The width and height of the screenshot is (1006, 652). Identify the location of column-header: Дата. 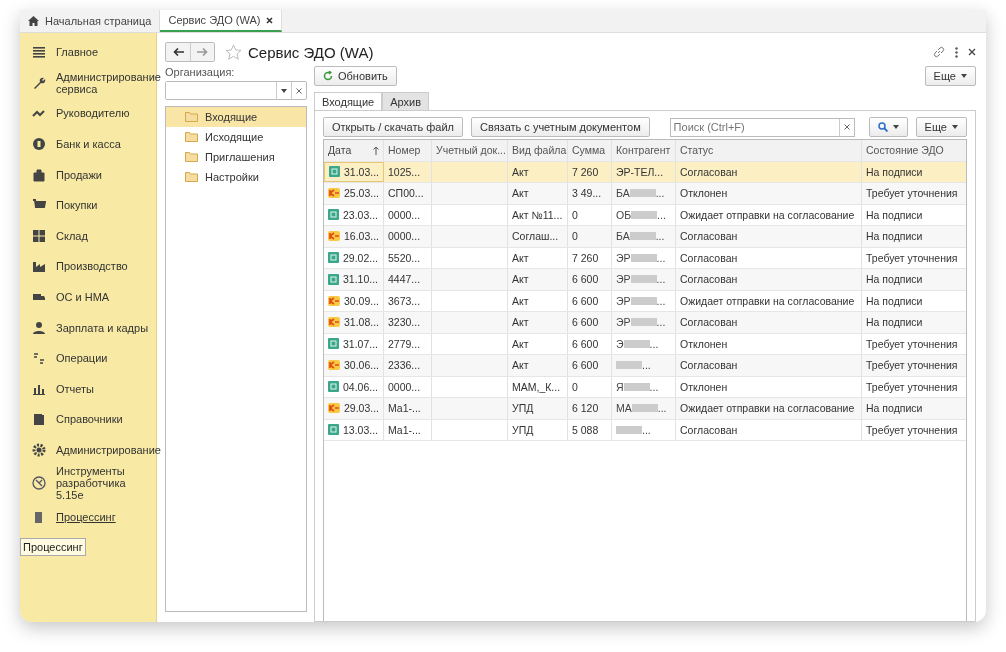
(340, 150).